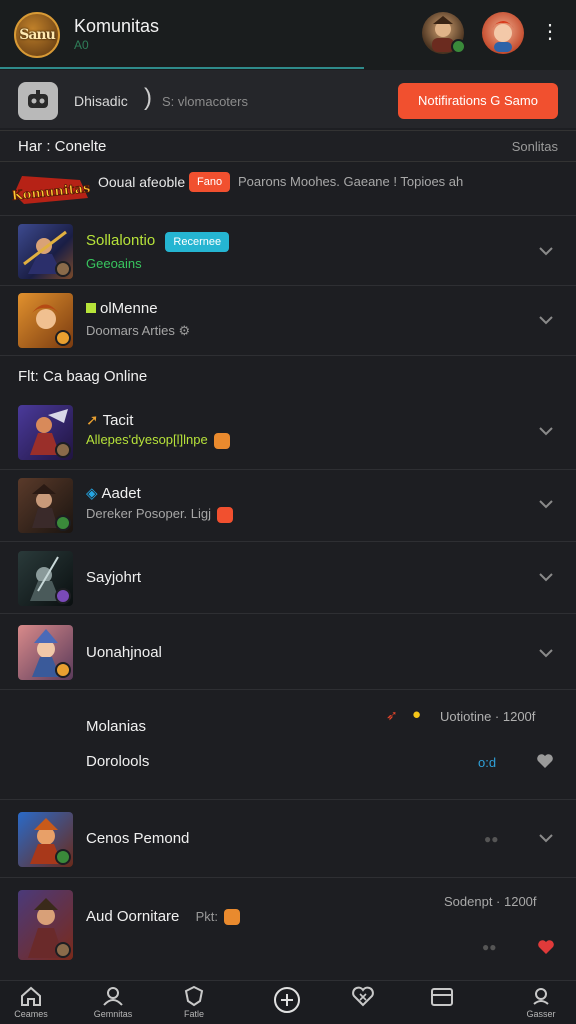 Image resolution: width=576 pixels, height=1024 pixels. I want to click on list-item-title-text: olMenne, so click(129, 308).